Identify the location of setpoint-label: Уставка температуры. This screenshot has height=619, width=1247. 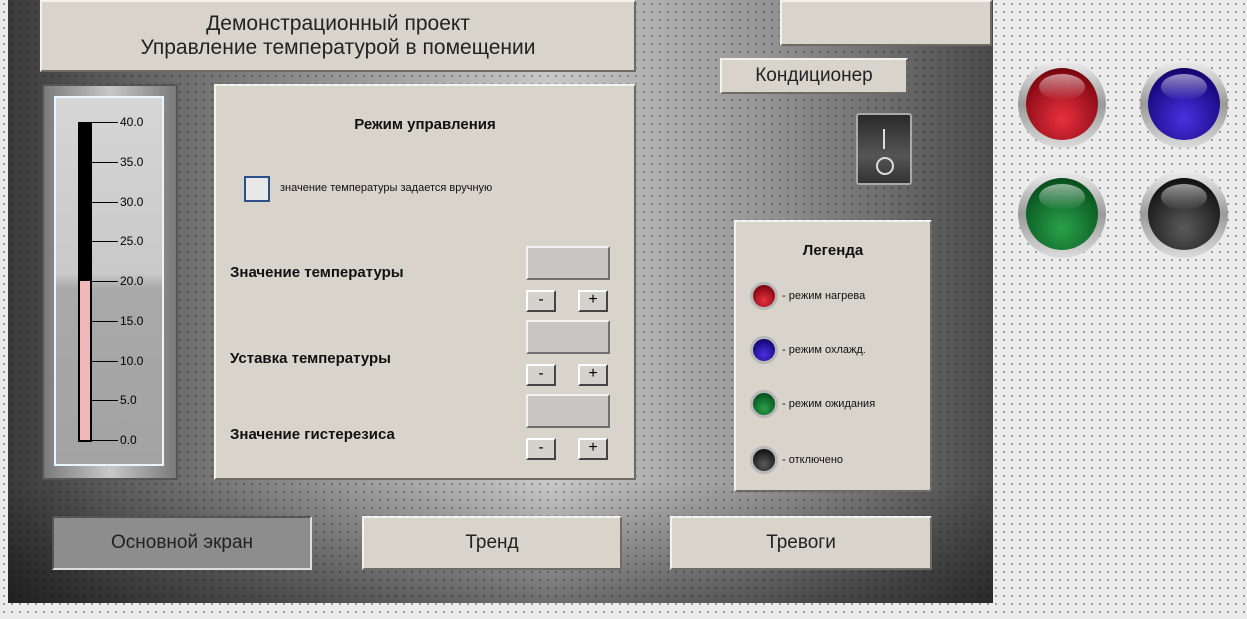
(310, 358).